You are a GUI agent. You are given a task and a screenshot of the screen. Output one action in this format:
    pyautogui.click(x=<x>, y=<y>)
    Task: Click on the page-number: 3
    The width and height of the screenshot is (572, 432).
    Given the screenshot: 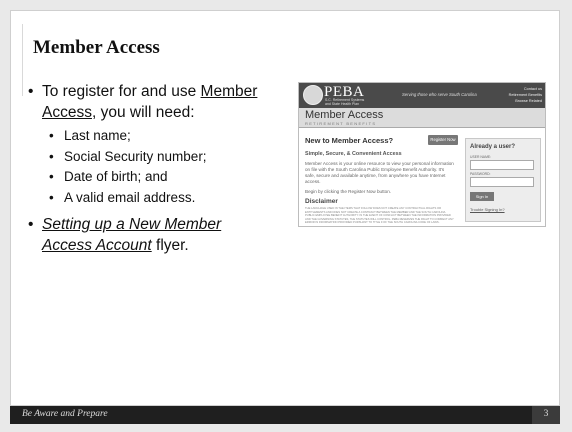 What is the action you would take?
    pyautogui.click(x=546, y=414)
    